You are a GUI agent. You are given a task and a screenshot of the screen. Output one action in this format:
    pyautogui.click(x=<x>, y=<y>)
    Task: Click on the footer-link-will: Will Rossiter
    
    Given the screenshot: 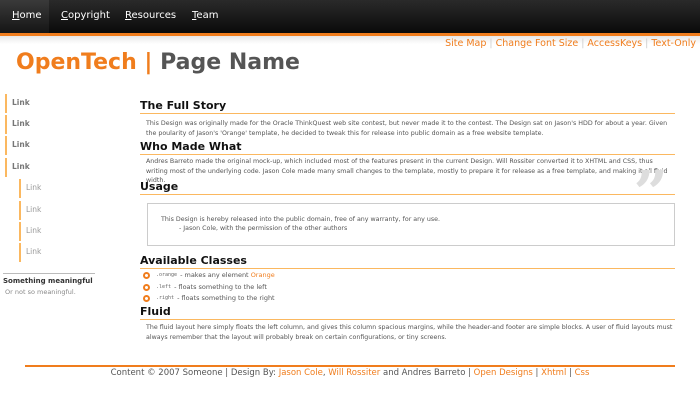 What is the action you would take?
    pyautogui.click(x=354, y=373)
    